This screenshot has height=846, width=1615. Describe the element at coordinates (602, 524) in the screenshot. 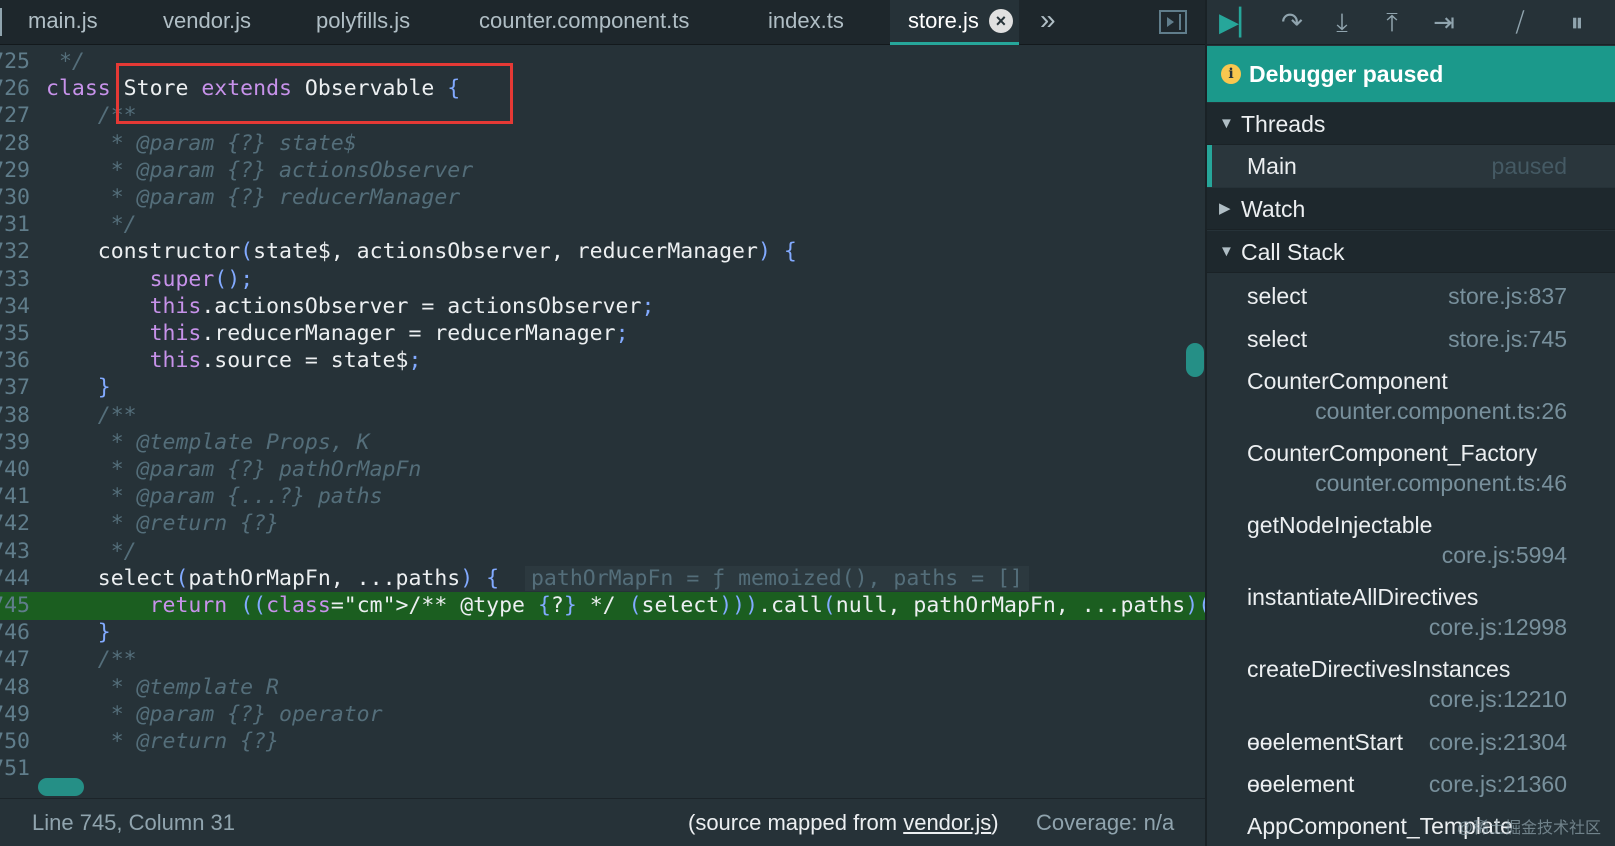

I see `code-line: 742 * @return {?}` at that location.